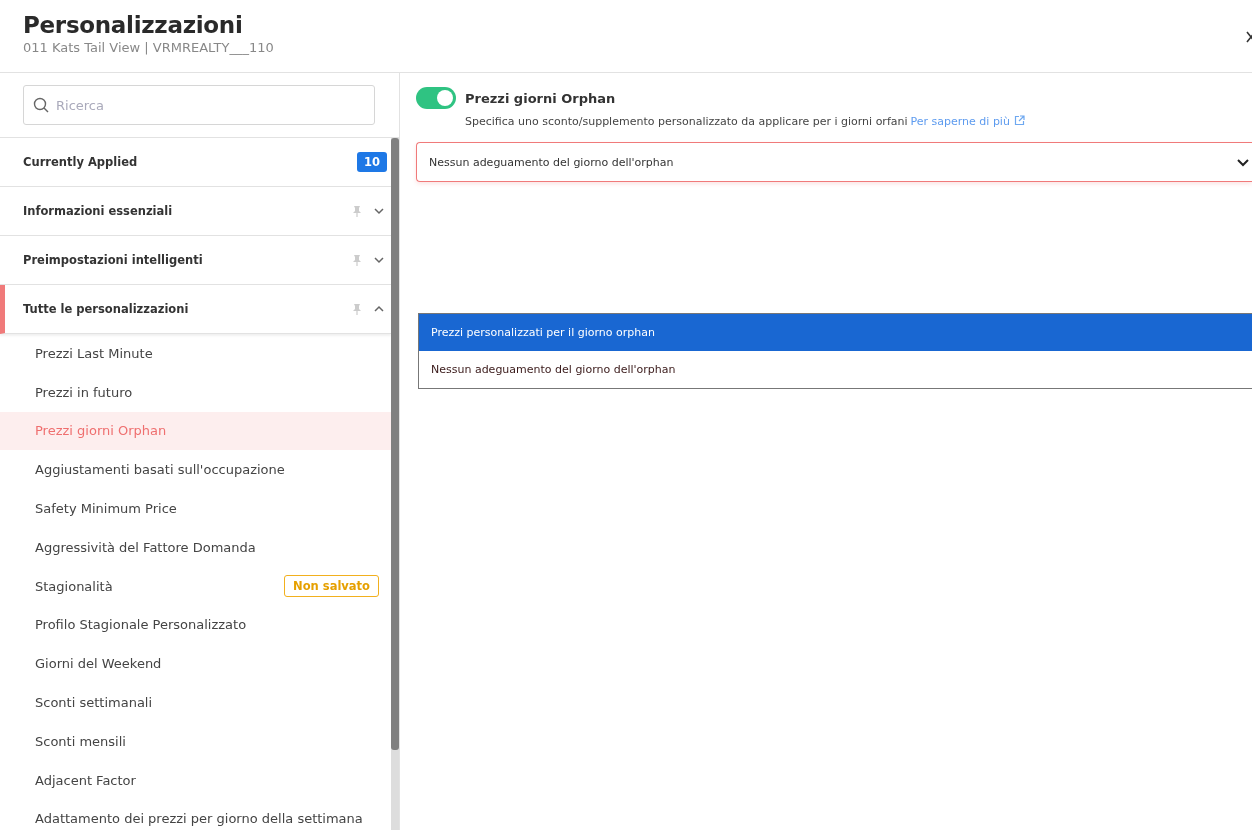  I want to click on setting-description: Specifica uno sconto/supplemento personalizzato da applicare per i giorni orfani, so click(686, 121).